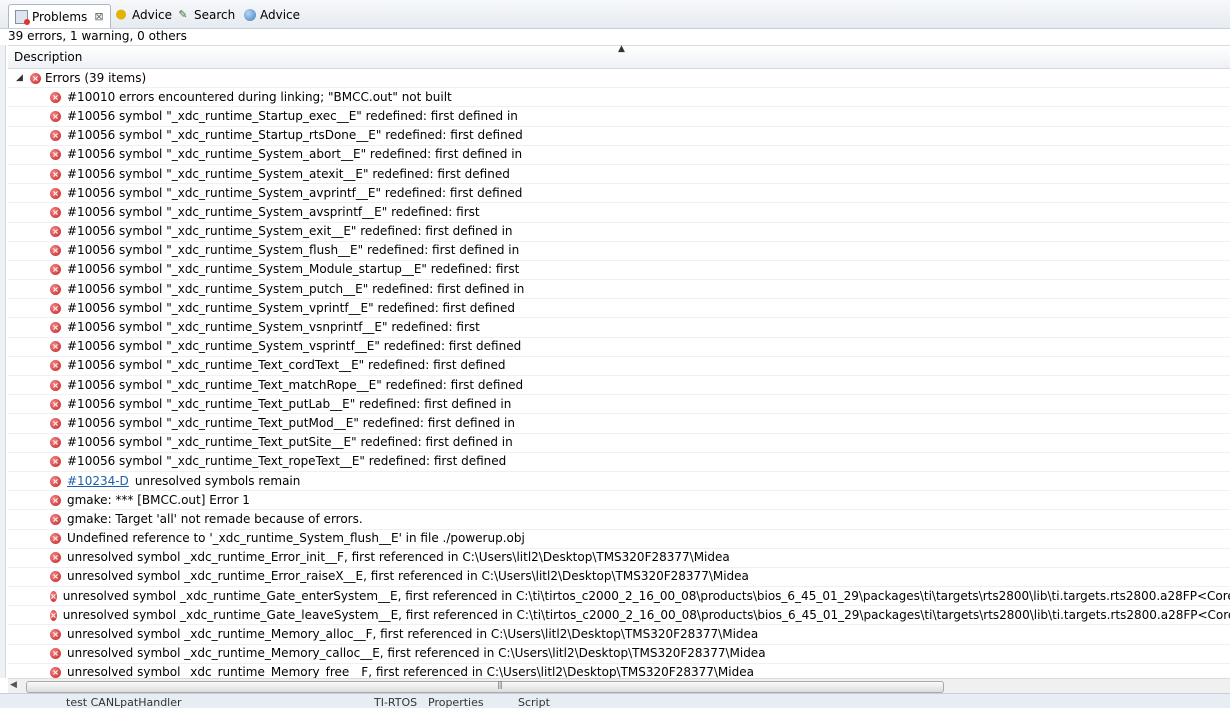 This screenshot has width=1230, height=708. I want to click on bottom-tab-2: Properties, so click(456, 702).